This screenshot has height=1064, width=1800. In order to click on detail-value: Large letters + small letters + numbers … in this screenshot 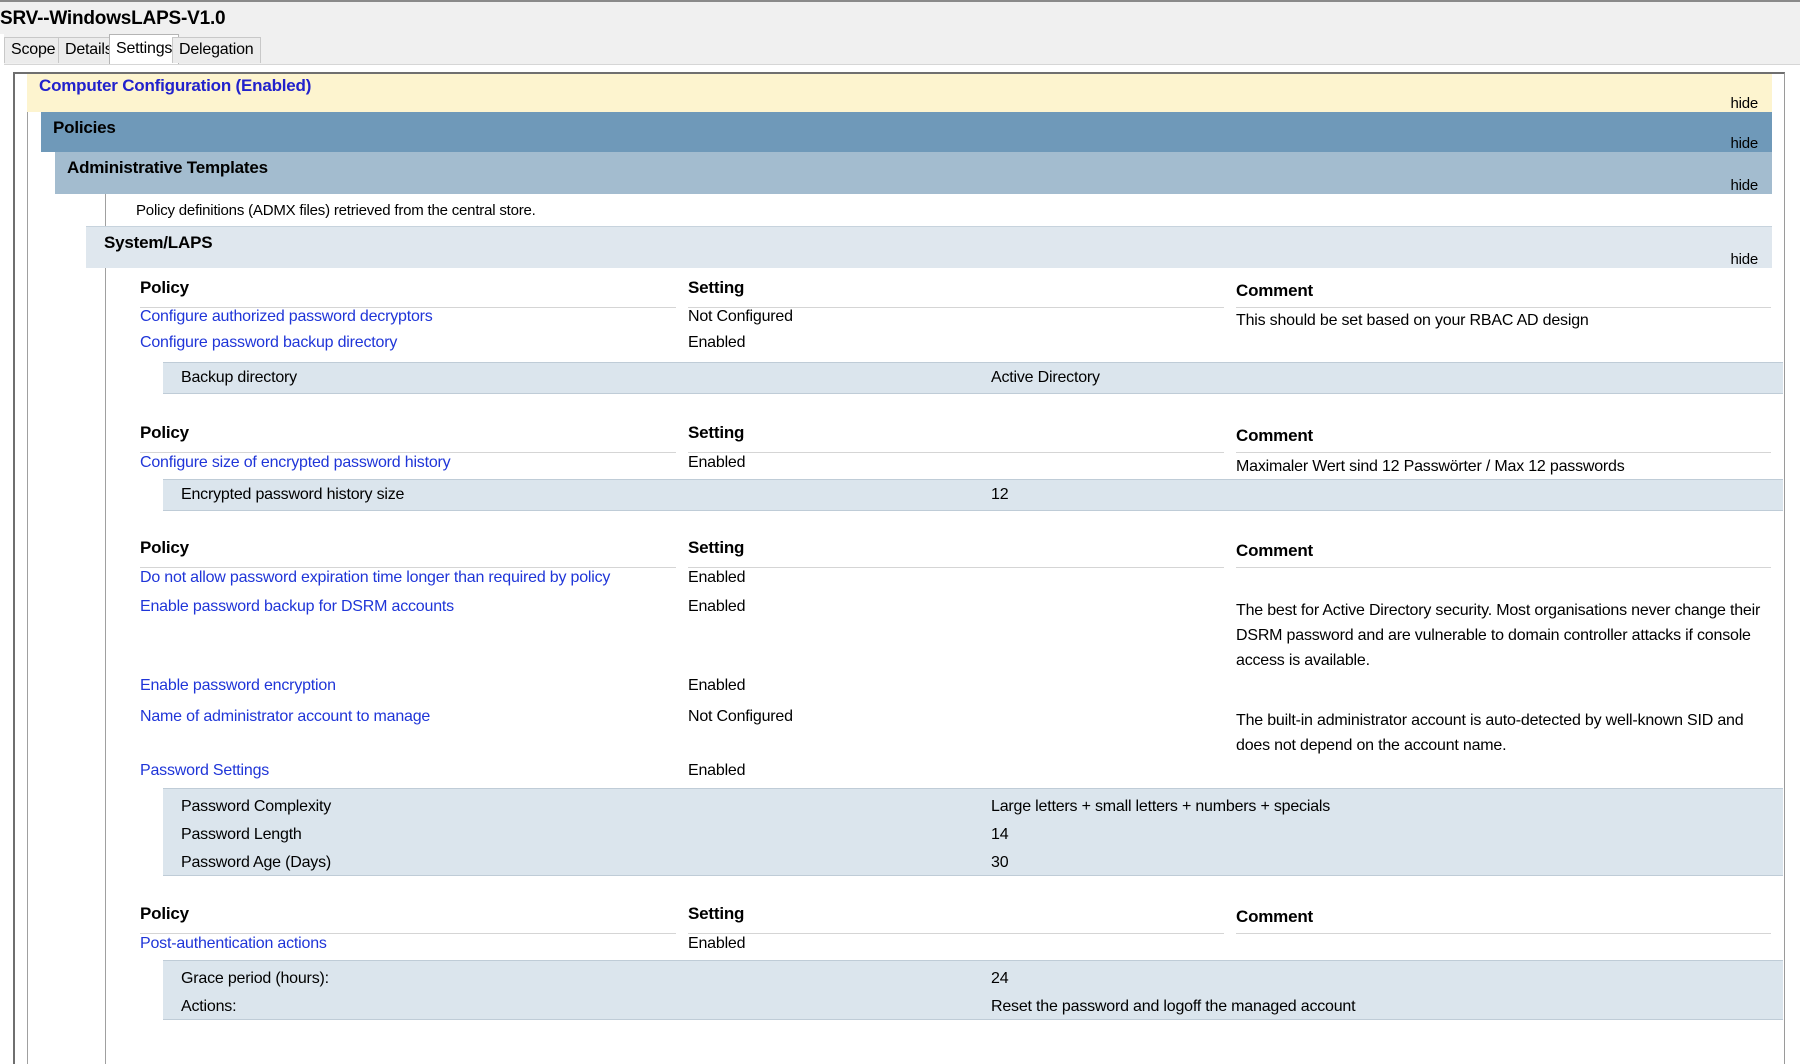, I will do `click(1161, 806)`.